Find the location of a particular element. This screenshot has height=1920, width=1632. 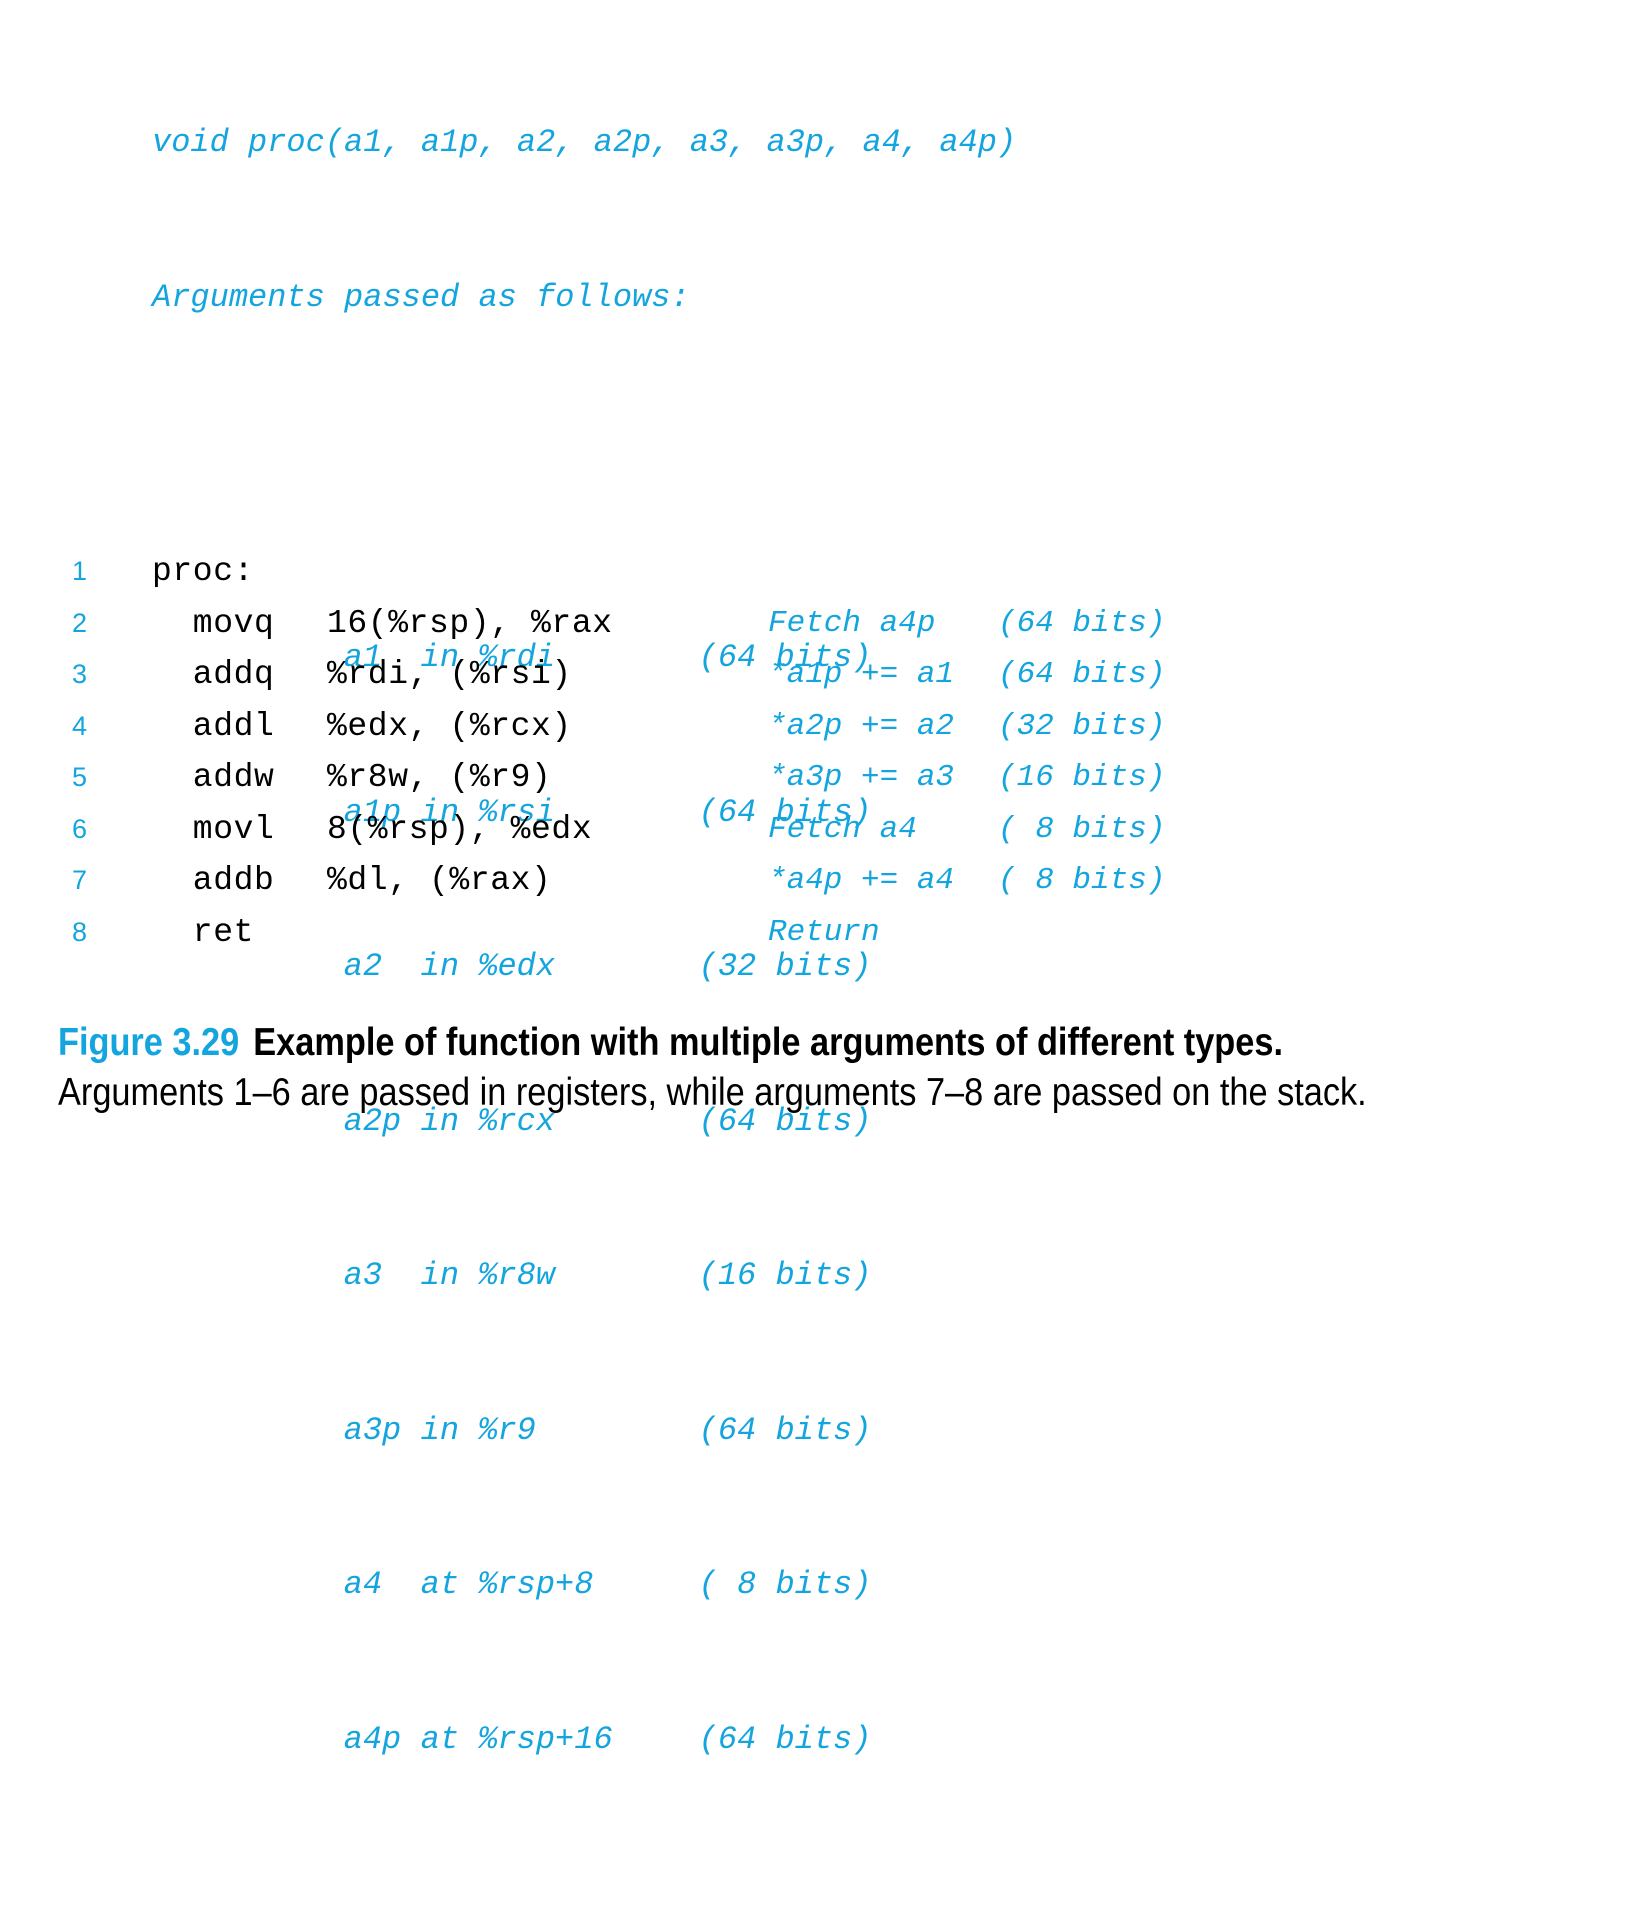

instruction: addq %rdi, (%rsi) is located at coordinates (362, 675).